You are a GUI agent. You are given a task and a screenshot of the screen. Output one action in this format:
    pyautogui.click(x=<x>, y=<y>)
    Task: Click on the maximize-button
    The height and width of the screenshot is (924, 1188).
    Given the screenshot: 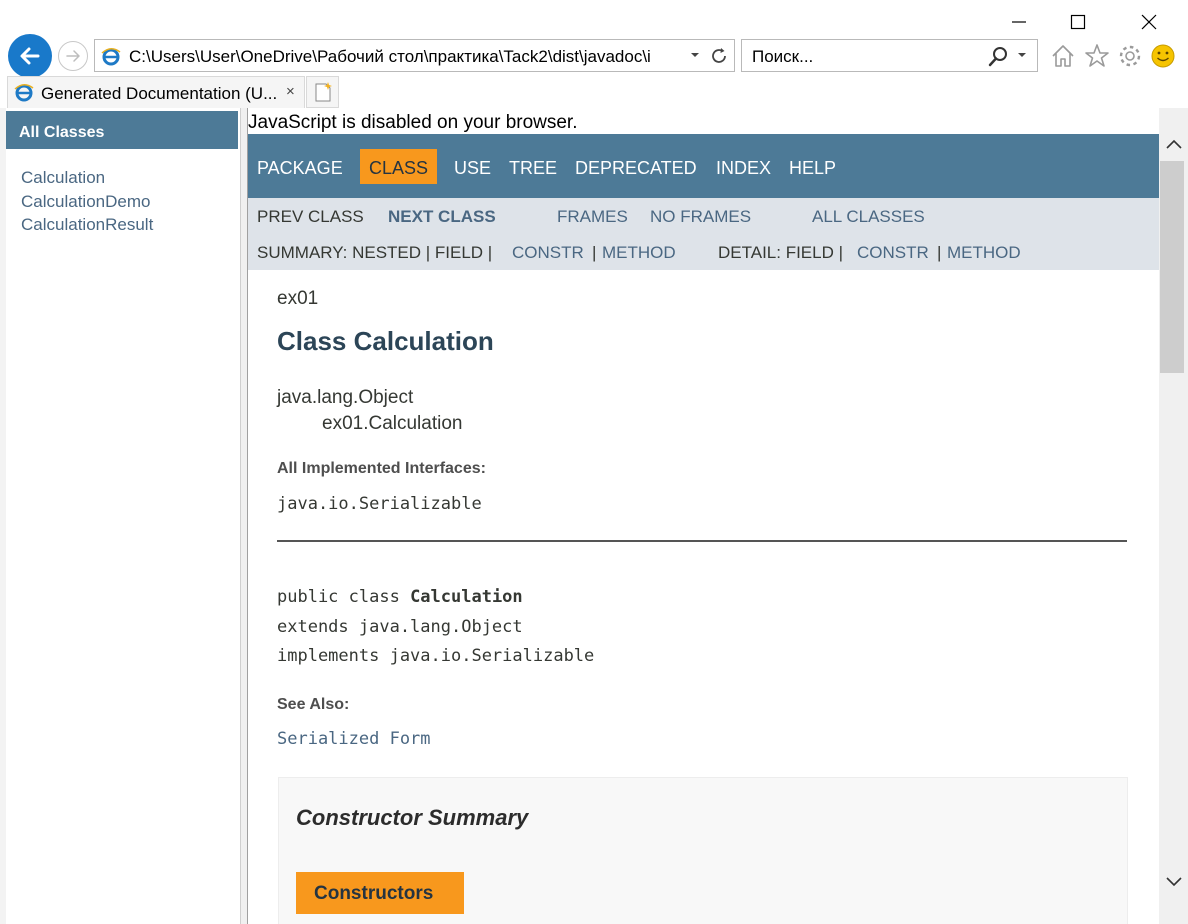 What is the action you would take?
    pyautogui.click(x=1078, y=22)
    